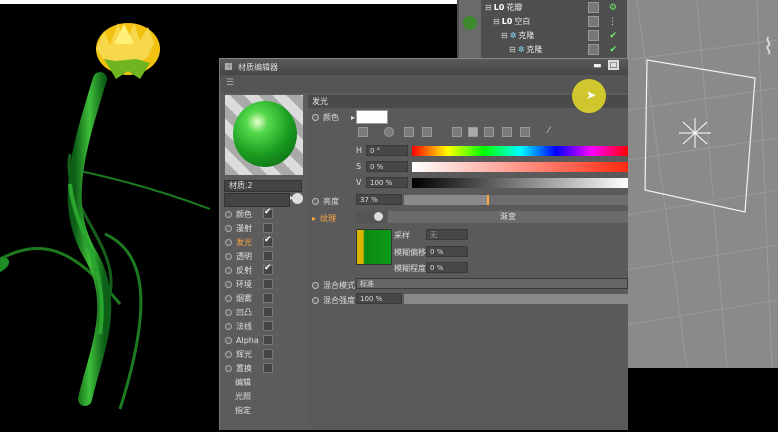  Describe the element at coordinates (508, 217) in the screenshot. I see `texture-button: 渐变` at that location.